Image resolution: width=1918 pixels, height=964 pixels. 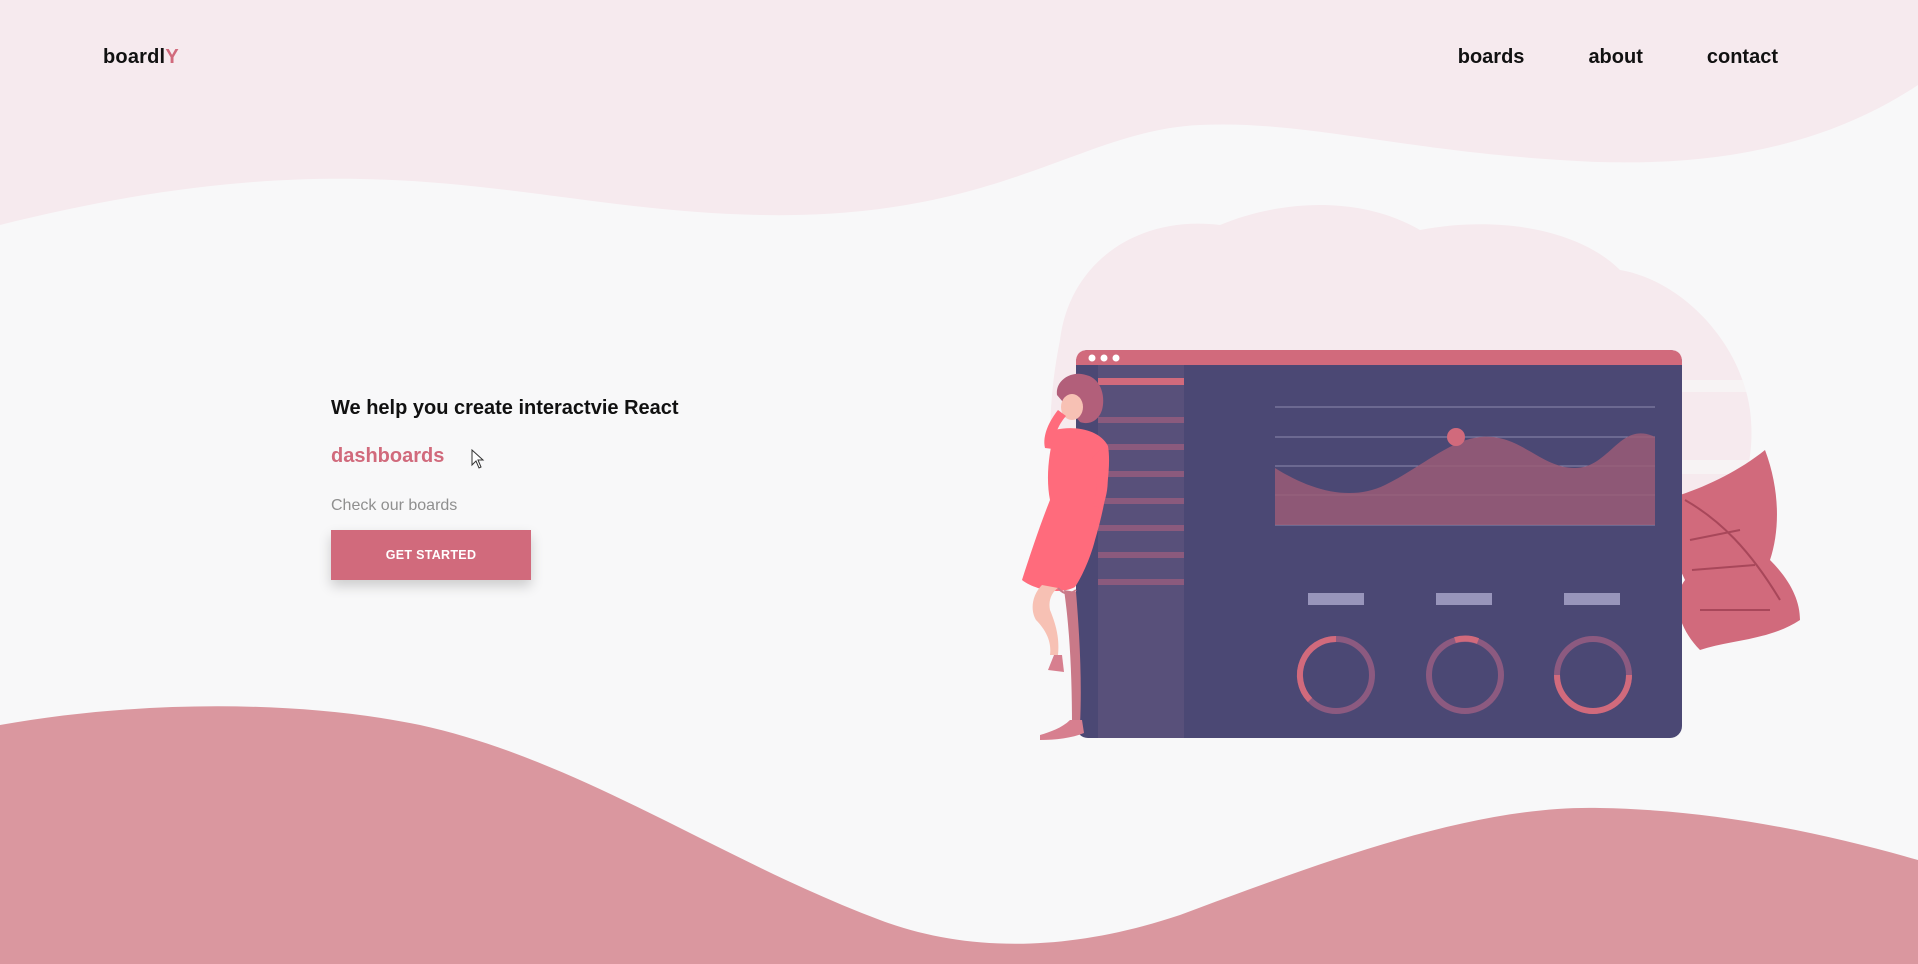 I want to click on hero-accent-word: dashboards, so click(x=388, y=456).